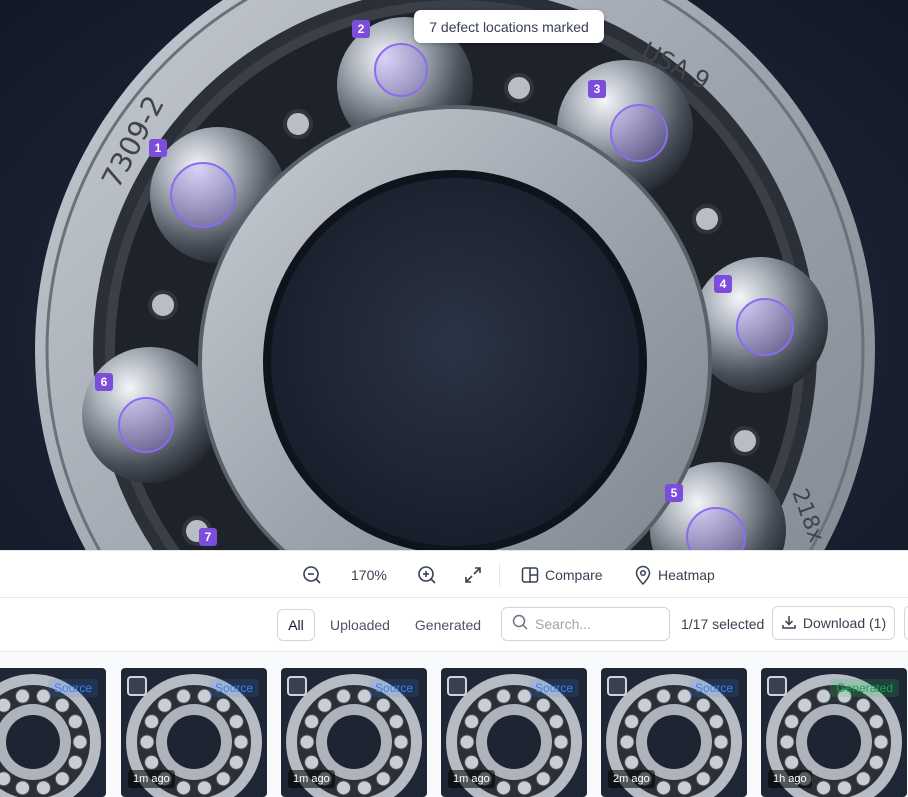 The height and width of the screenshot is (797, 908). What do you see at coordinates (639, 133) in the screenshot?
I see `defect-marker-3-area` at bounding box center [639, 133].